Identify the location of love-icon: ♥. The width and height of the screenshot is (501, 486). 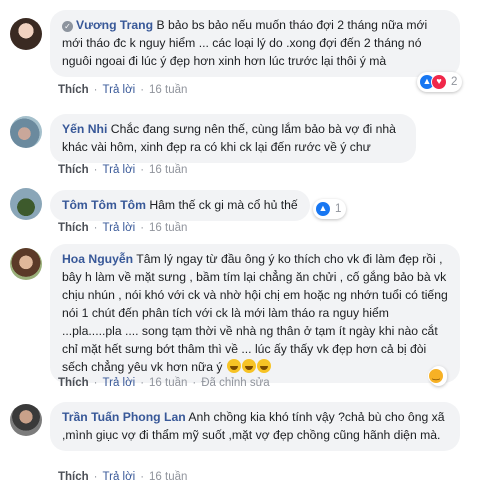
(439, 82).